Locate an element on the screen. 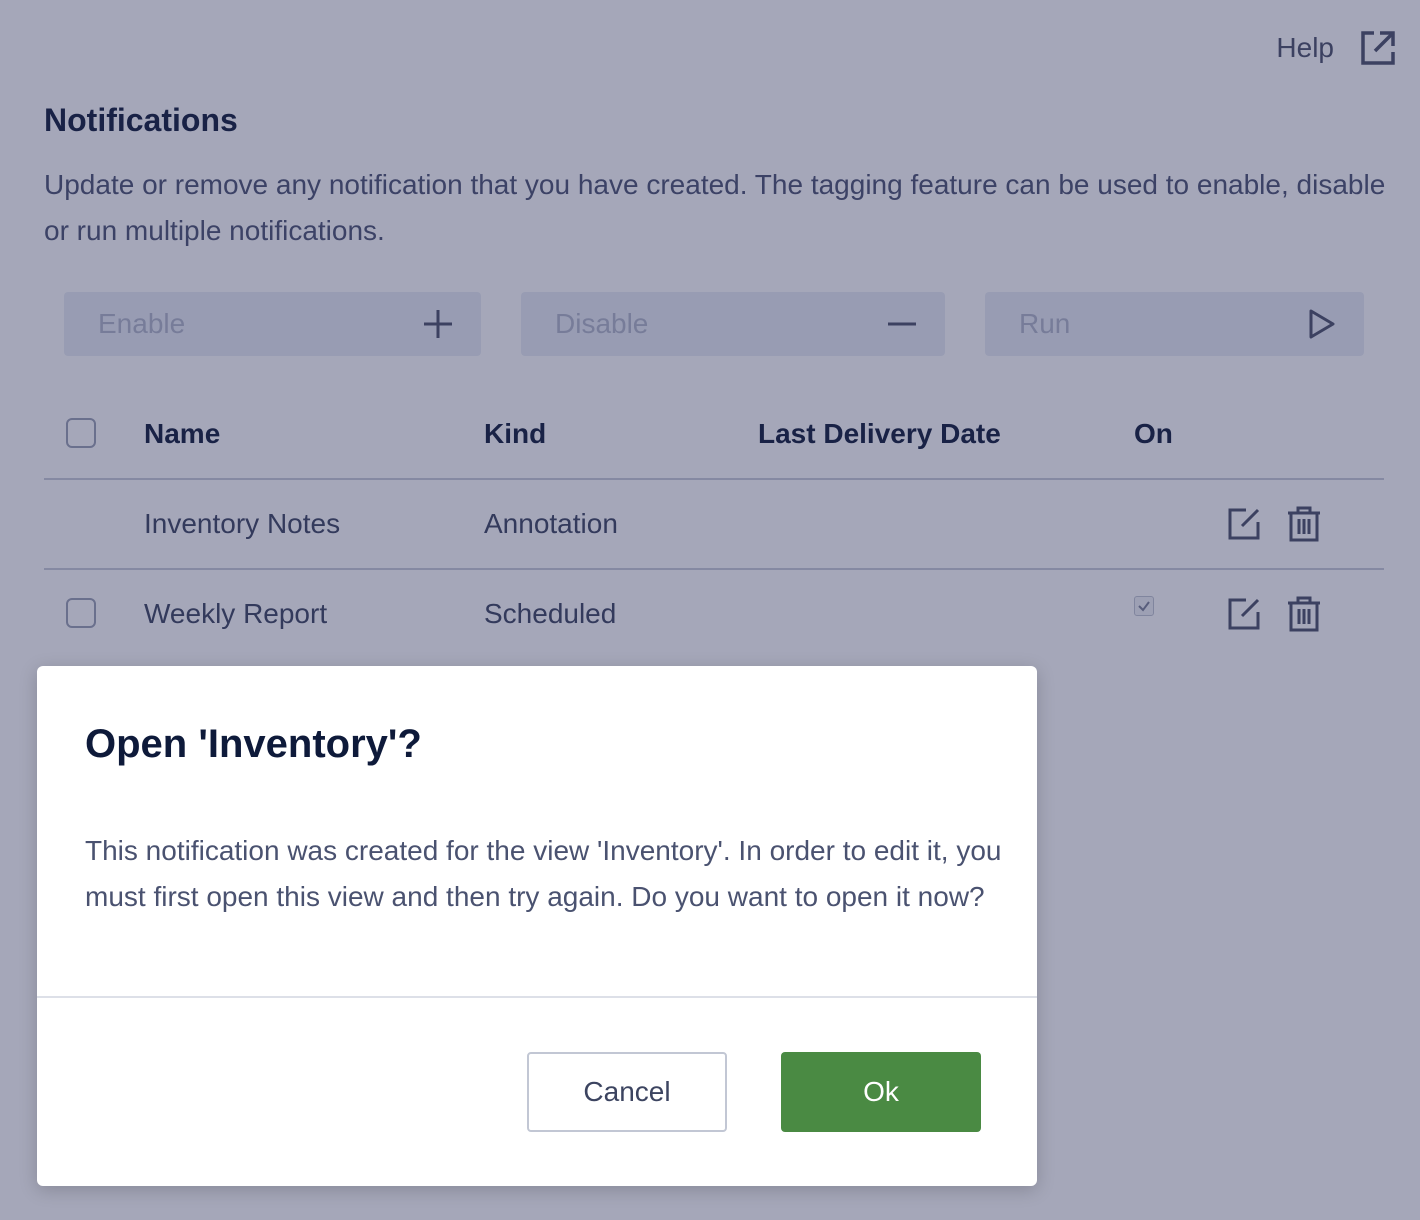  dialog-title: Open 'Inventory'? is located at coordinates (253, 744).